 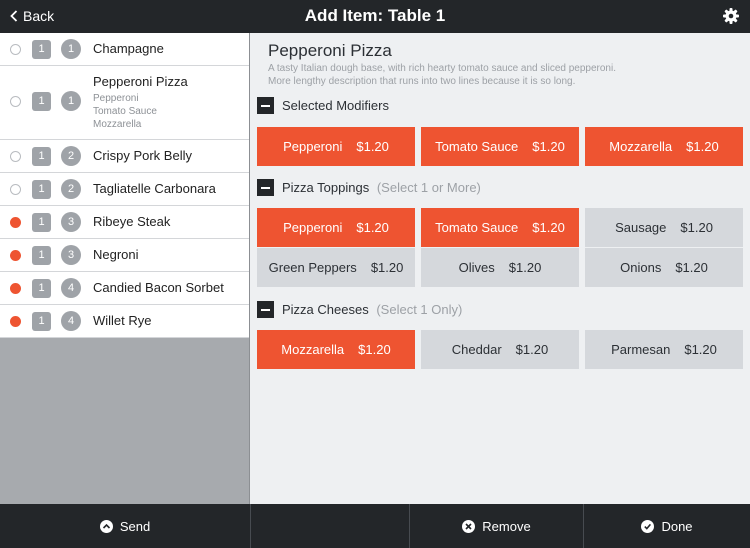 I want to click on bottom-toolbar: Send Remove Done, so click(x=375, y=526).